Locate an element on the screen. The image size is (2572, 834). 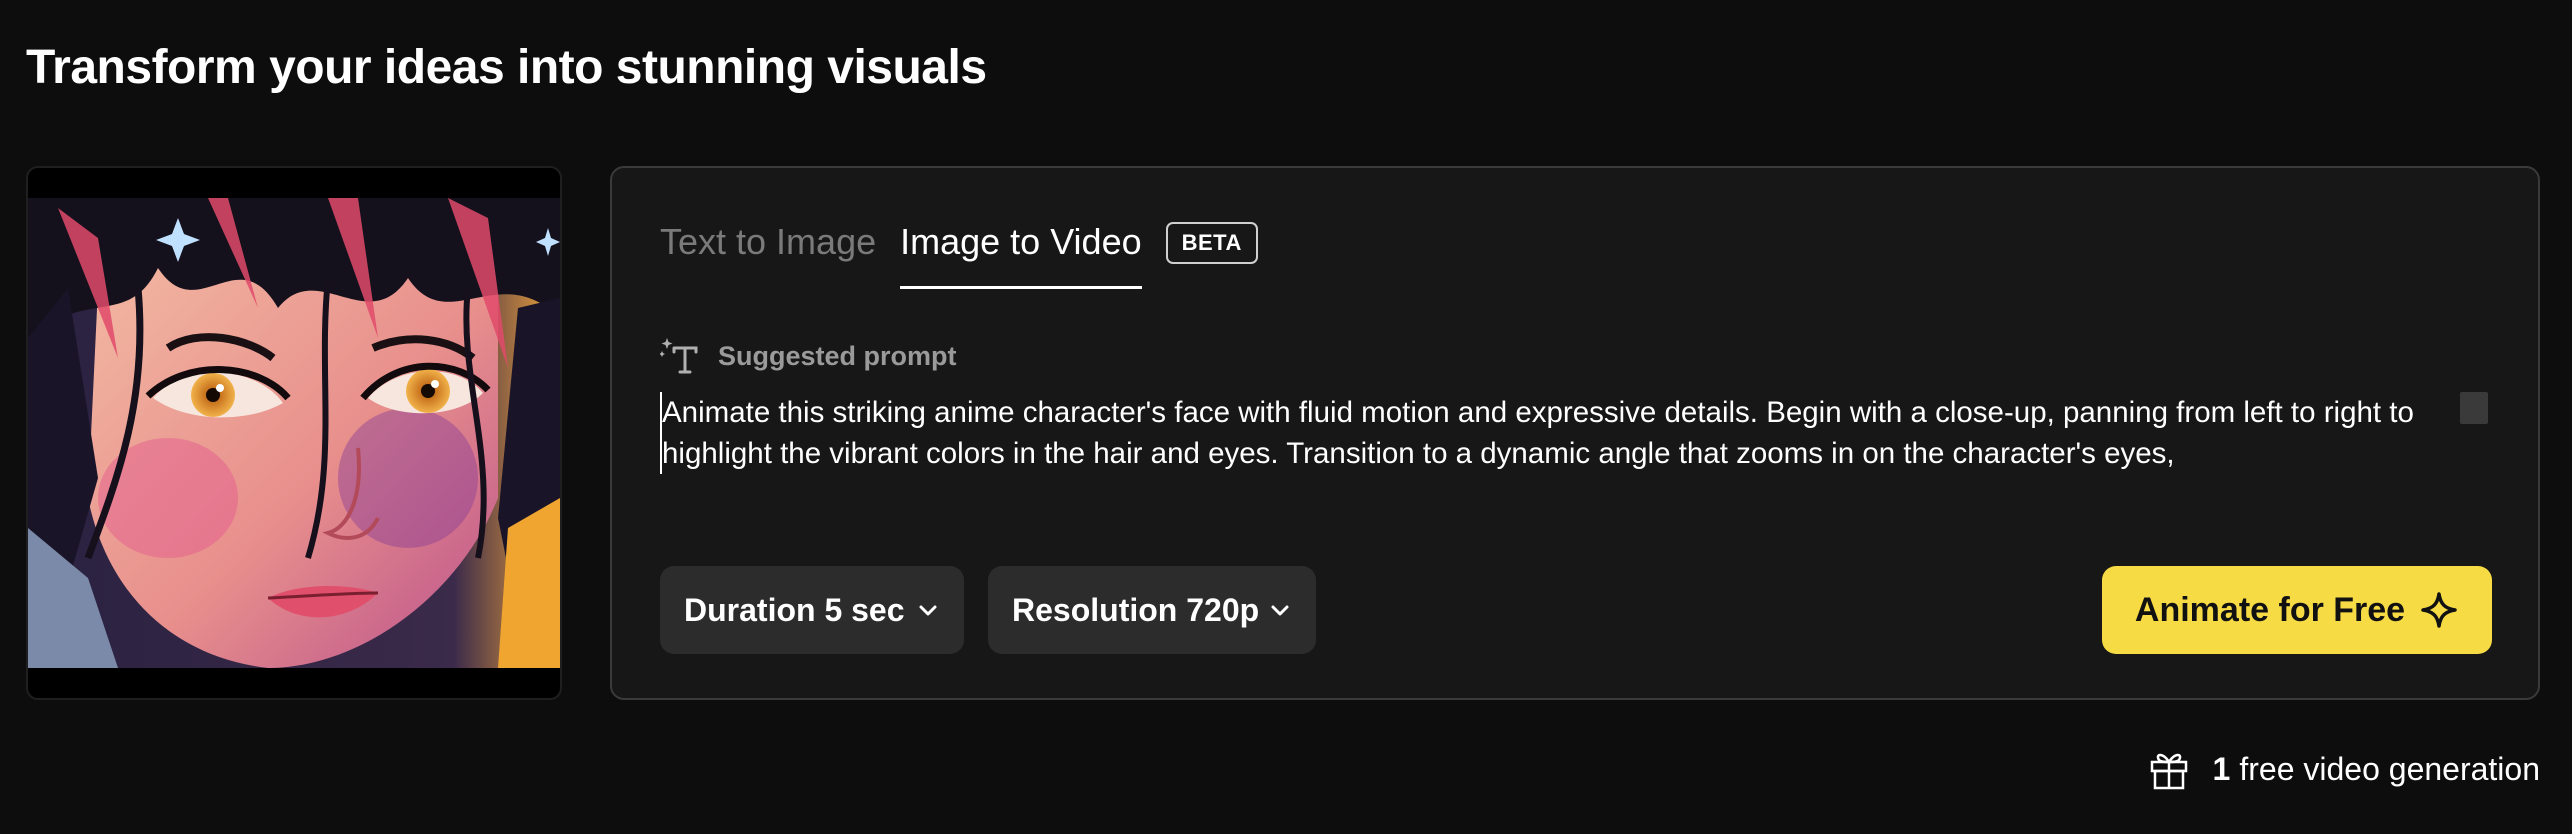
mode-tabs: Text to Image Image to Video BETA is located at coordinates (959, 260).